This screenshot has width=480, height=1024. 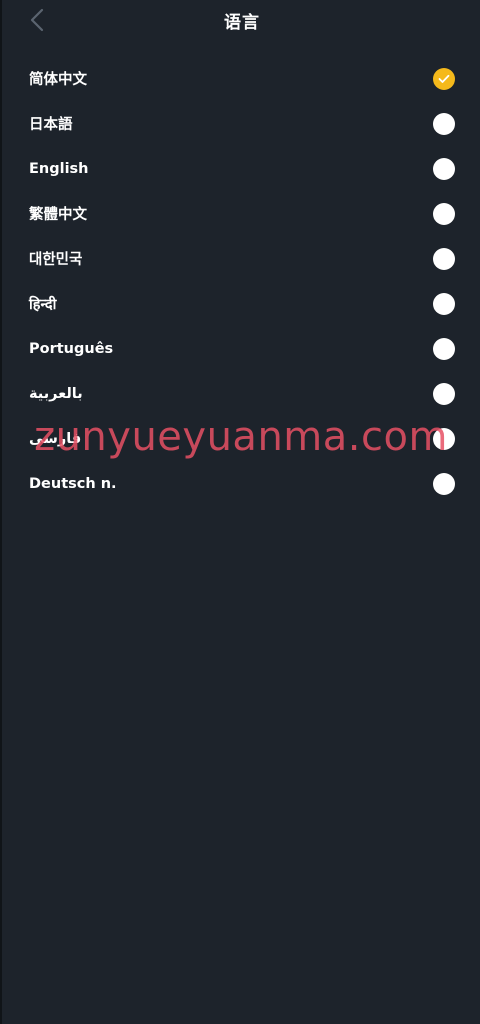 I want to click on language-label: 繁體中文, so click(x=58, y=215).